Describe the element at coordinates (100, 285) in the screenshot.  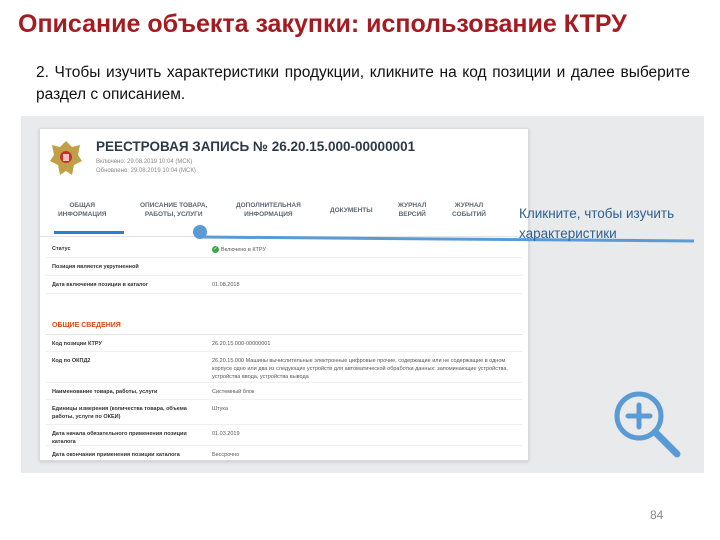
I see `row-label: Дата включения позиции в каталог` at that location.